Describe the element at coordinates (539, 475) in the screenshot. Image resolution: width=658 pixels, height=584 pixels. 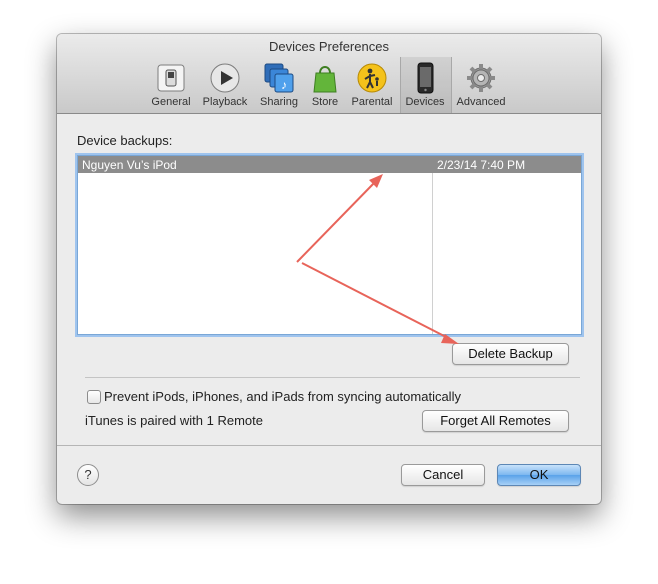
I see `ok-button: OK` at that location.